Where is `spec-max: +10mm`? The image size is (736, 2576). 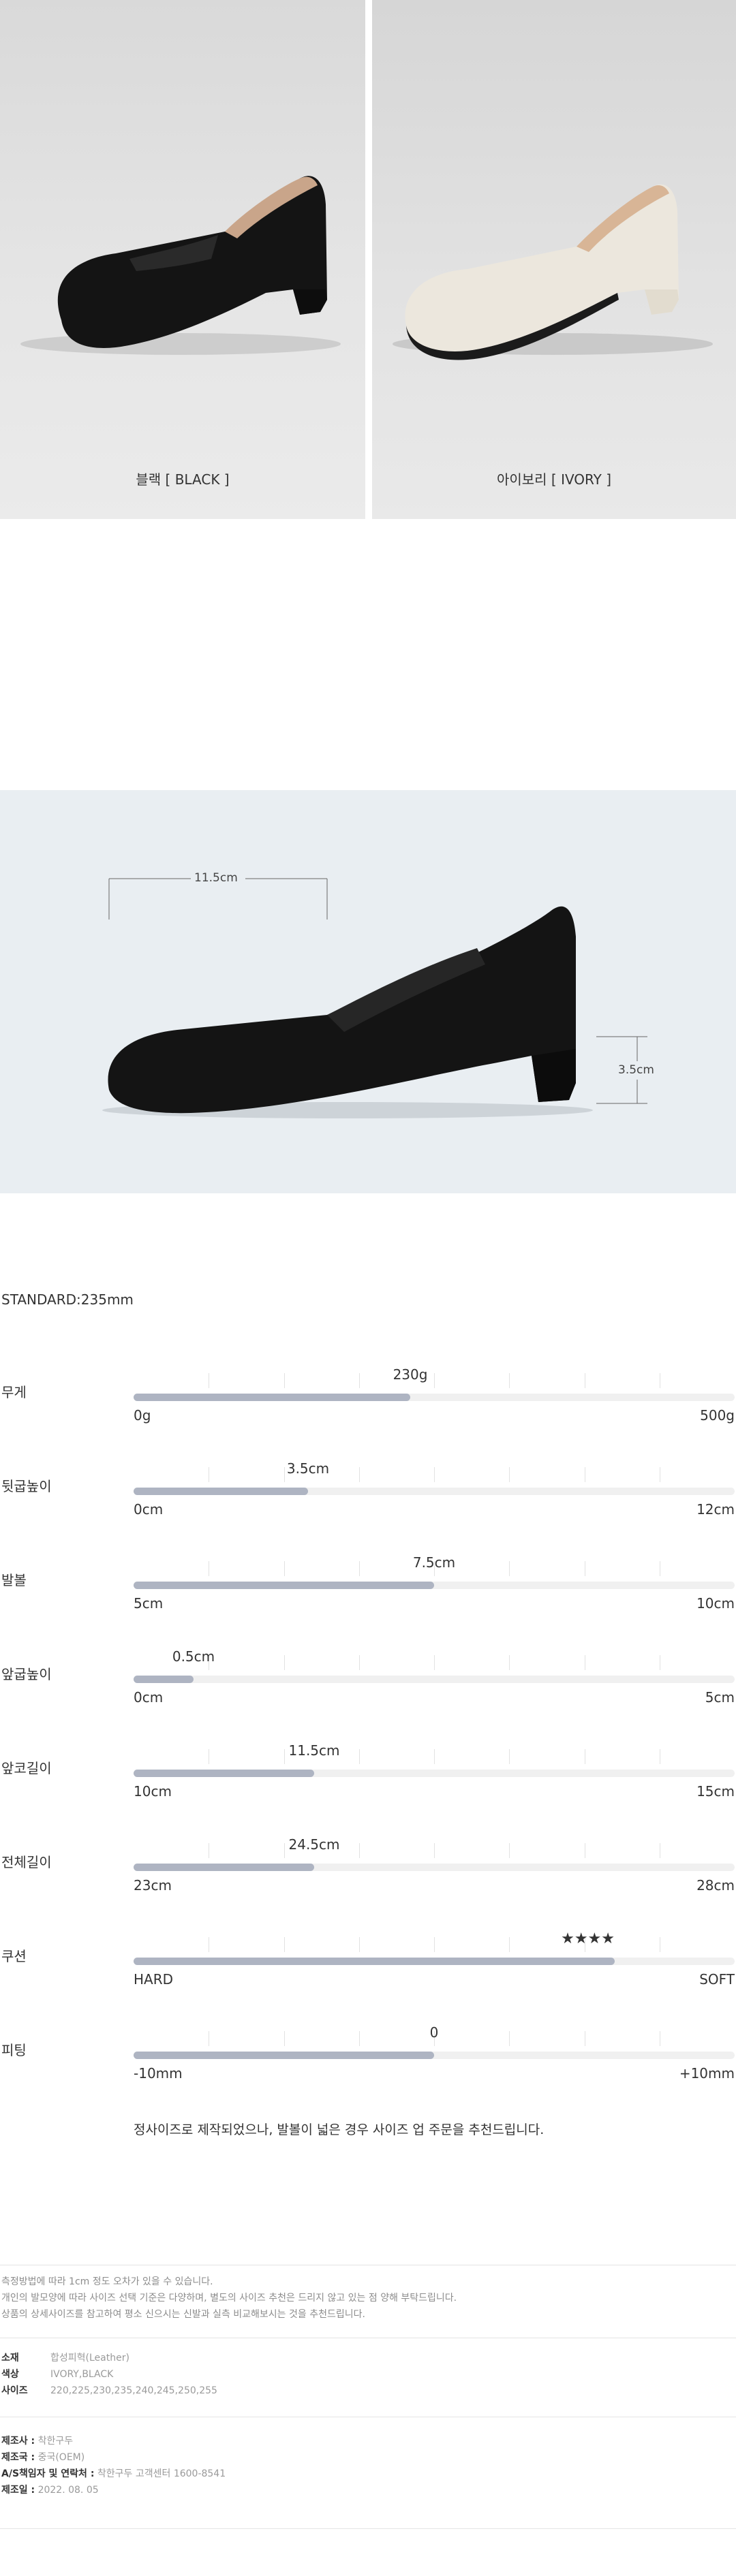
spec-max: +10mm is located at coordinates (707, 2073).